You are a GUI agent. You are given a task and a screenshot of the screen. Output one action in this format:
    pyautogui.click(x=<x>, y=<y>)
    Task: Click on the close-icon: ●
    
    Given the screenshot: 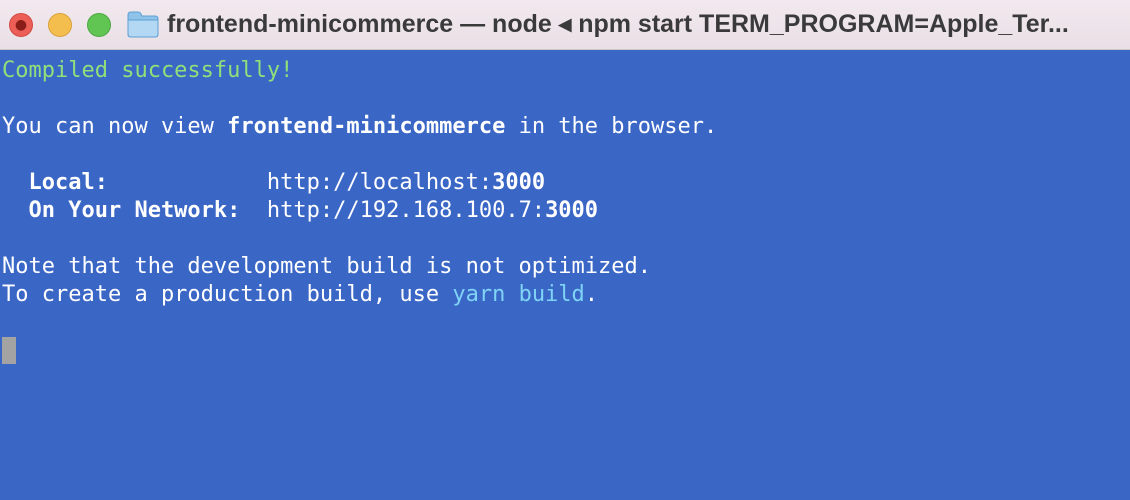 What is the action you would take?
    pyautogui.click(x=21, y=25)
    